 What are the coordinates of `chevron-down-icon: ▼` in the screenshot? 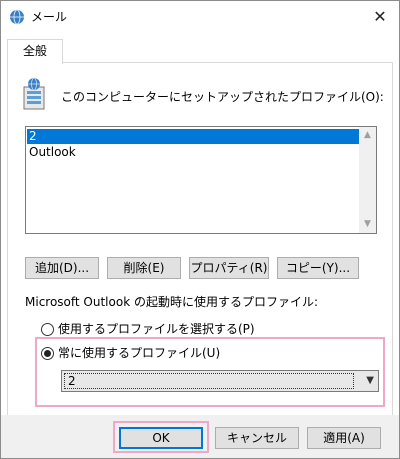 It's located at (370, 381).